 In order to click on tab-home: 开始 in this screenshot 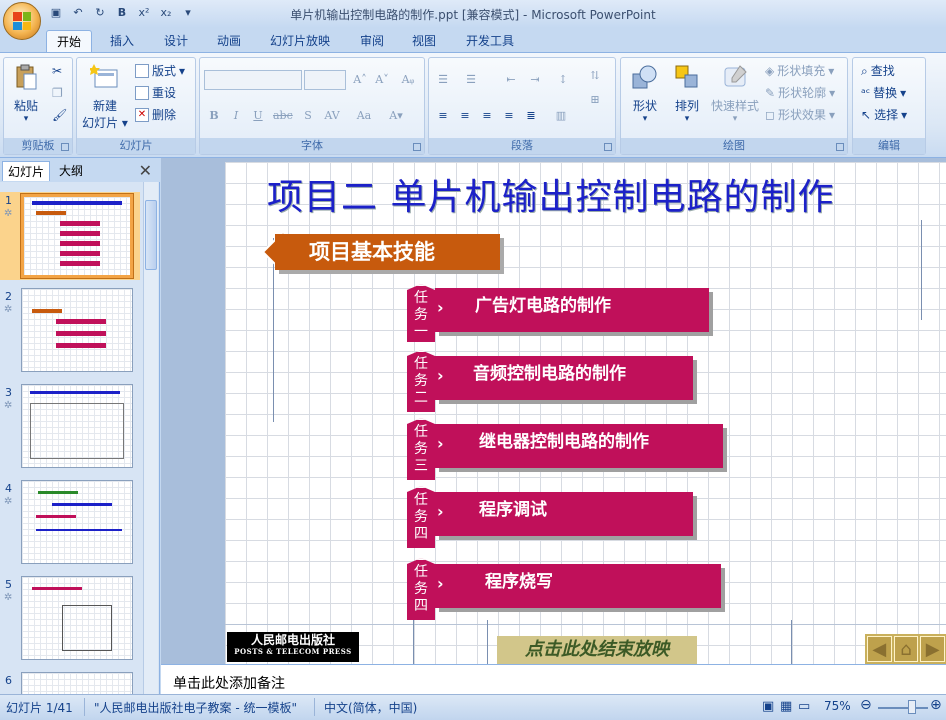, I will do `click(69, 41)`.